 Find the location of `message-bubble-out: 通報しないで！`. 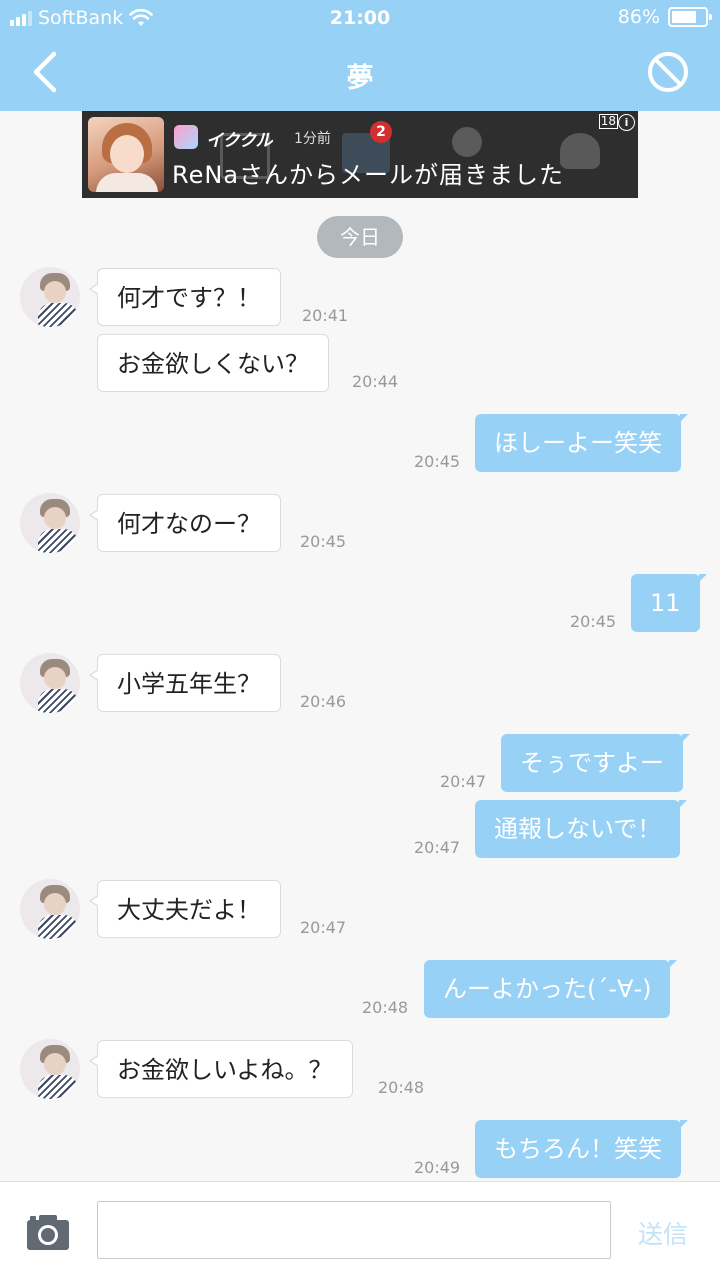

message-bubble-out: 通報しないで！ is located at coordinates (581, 829).